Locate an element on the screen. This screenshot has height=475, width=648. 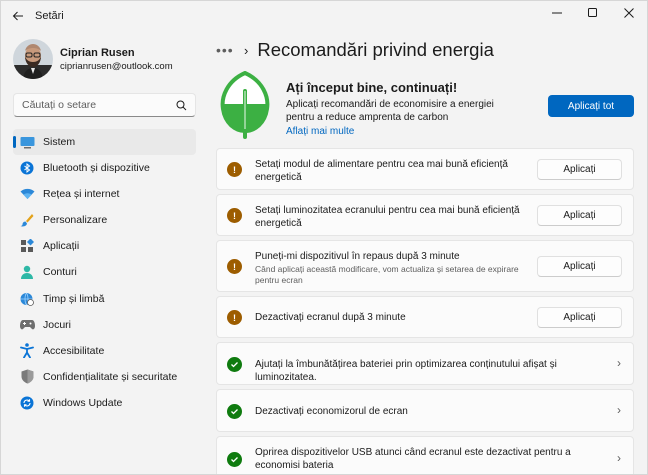
person-icon is located at coordinates (27, 272).